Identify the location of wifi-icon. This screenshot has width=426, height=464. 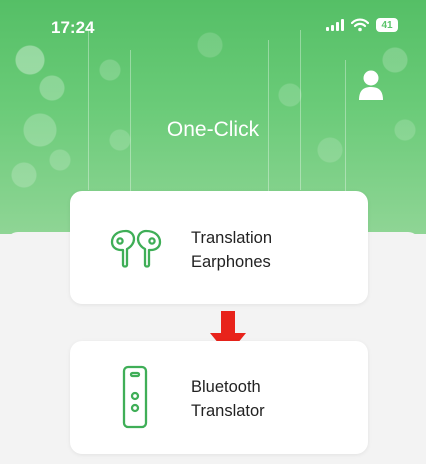
(360, 25).